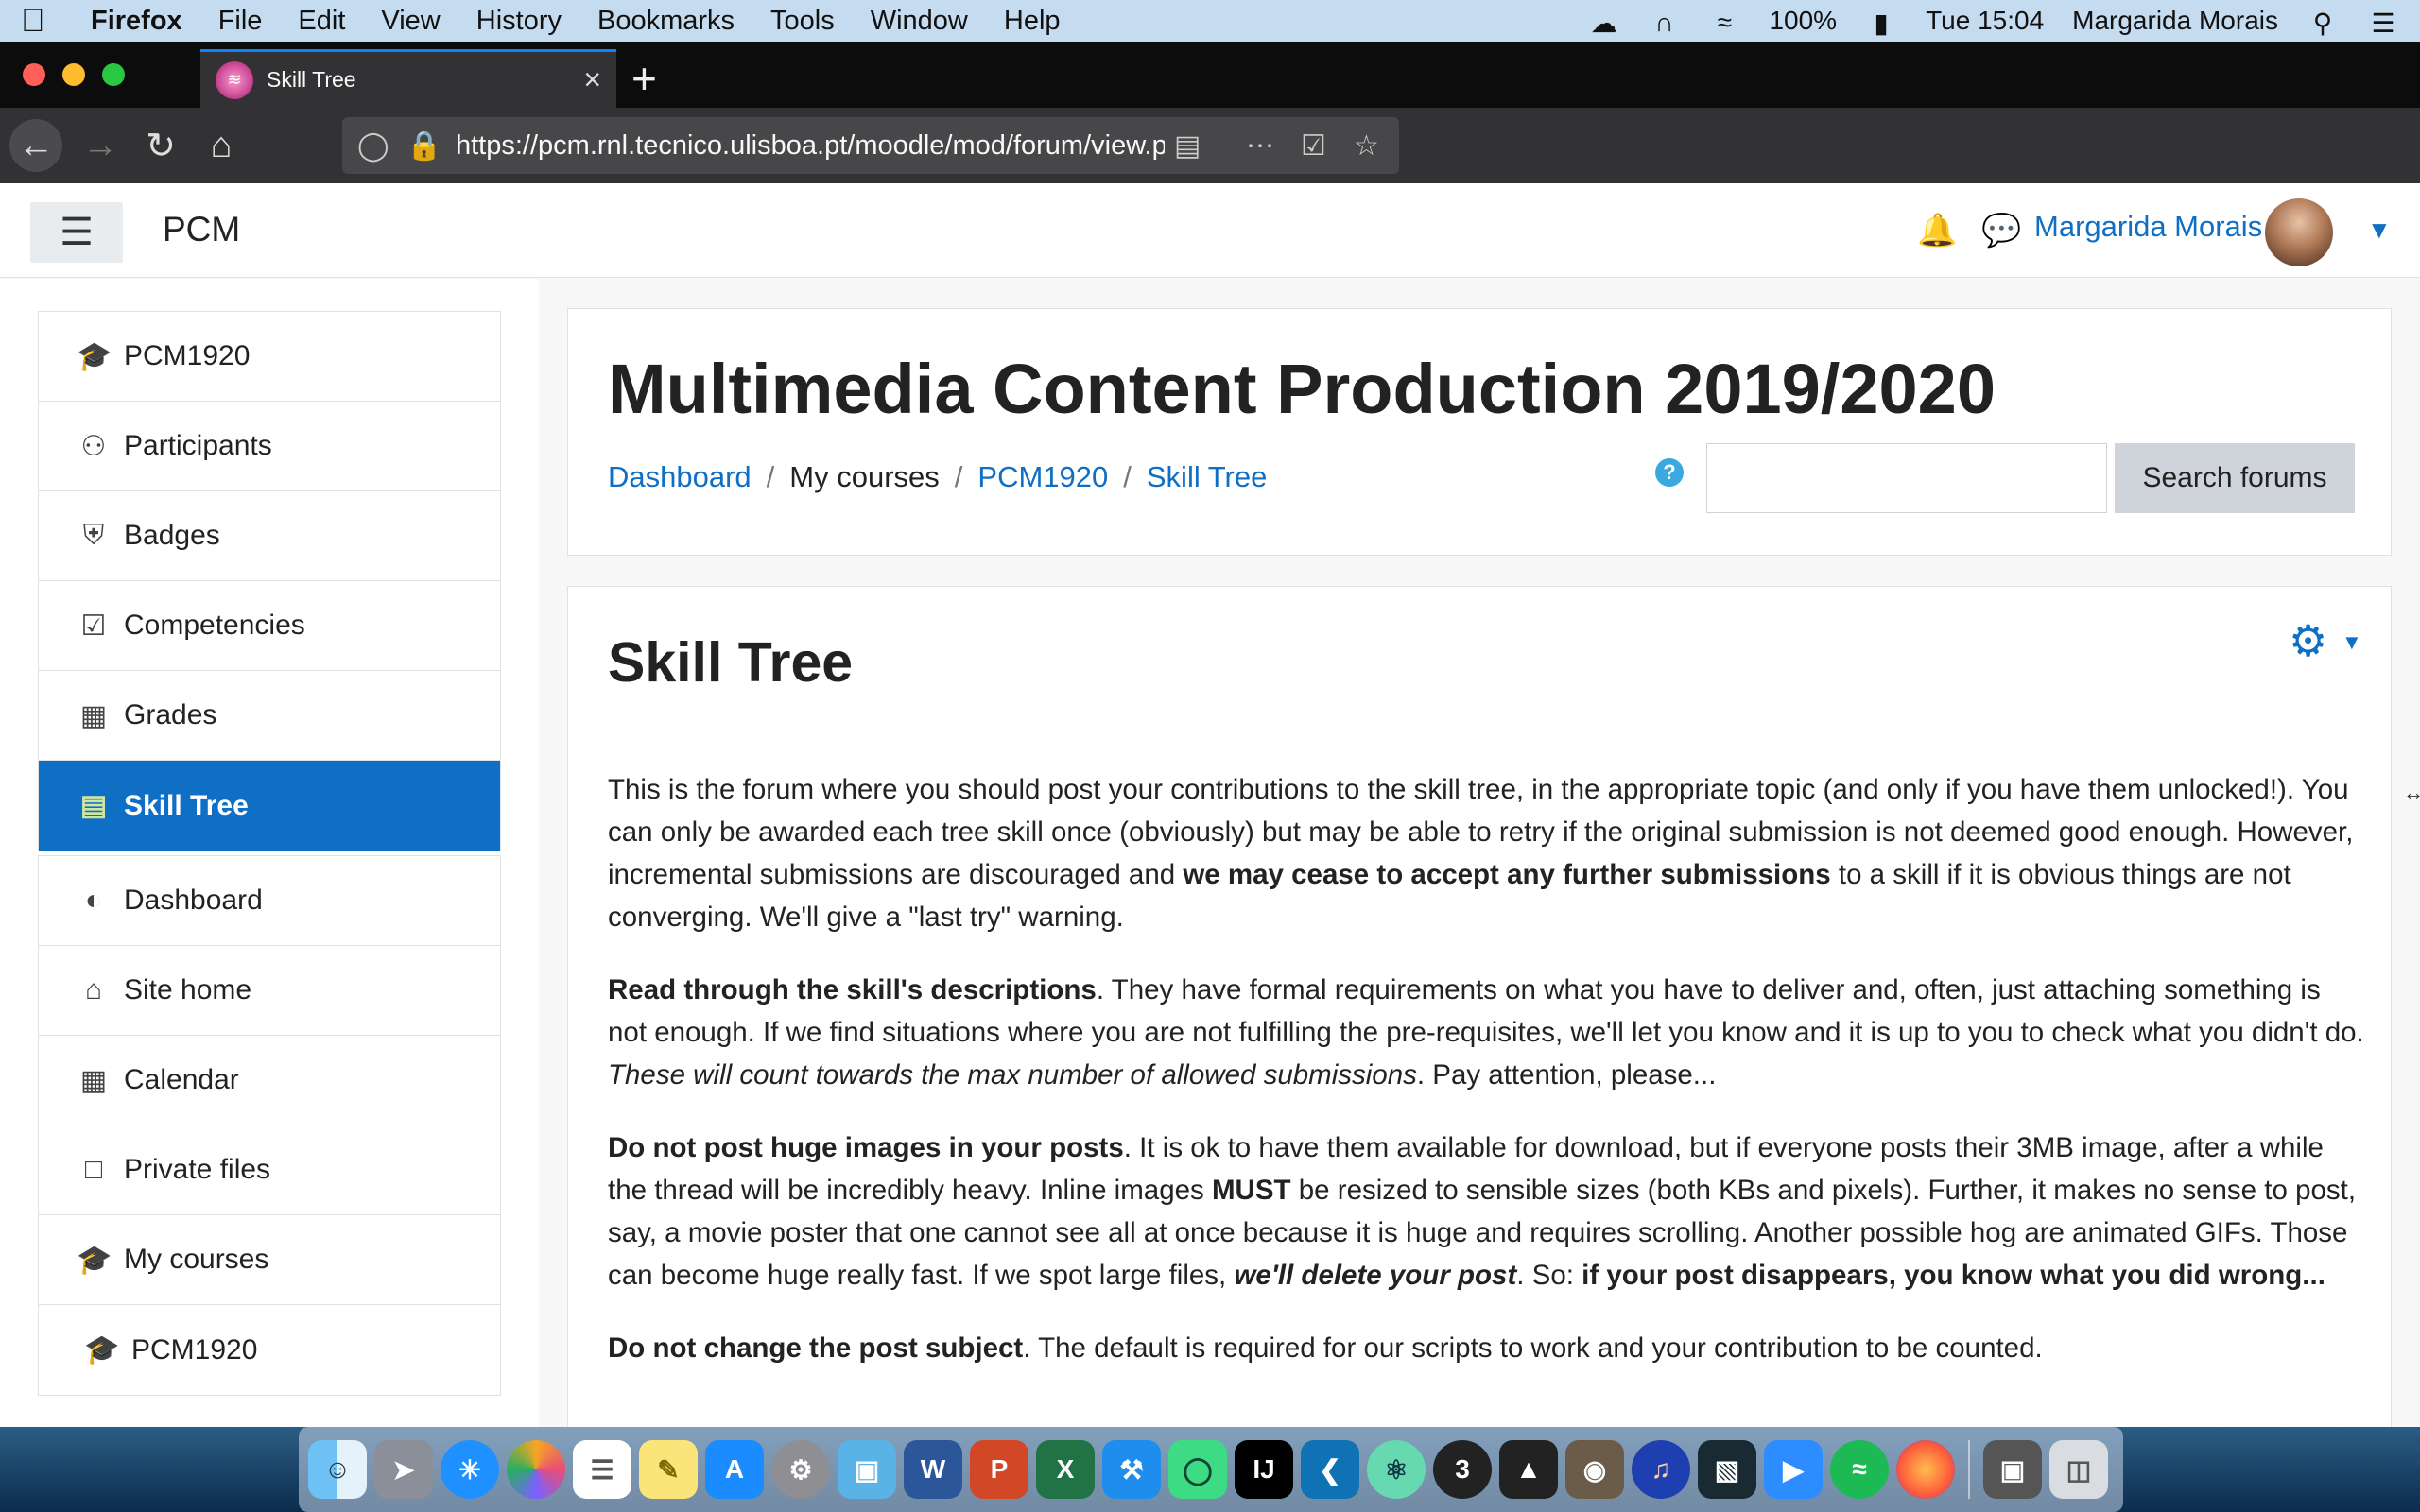  I want to click on safari-icon: ✳, so click(470, 1469).